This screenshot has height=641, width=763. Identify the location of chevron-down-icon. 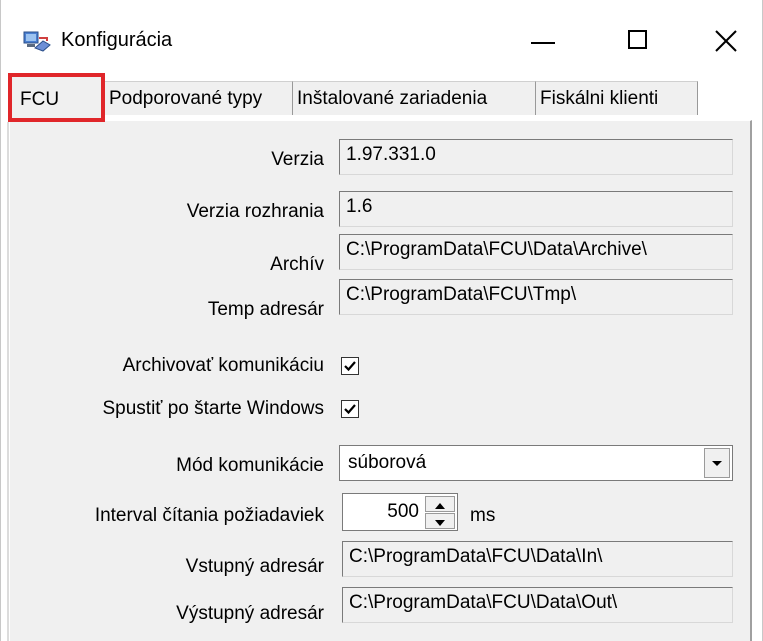
(717, 463).